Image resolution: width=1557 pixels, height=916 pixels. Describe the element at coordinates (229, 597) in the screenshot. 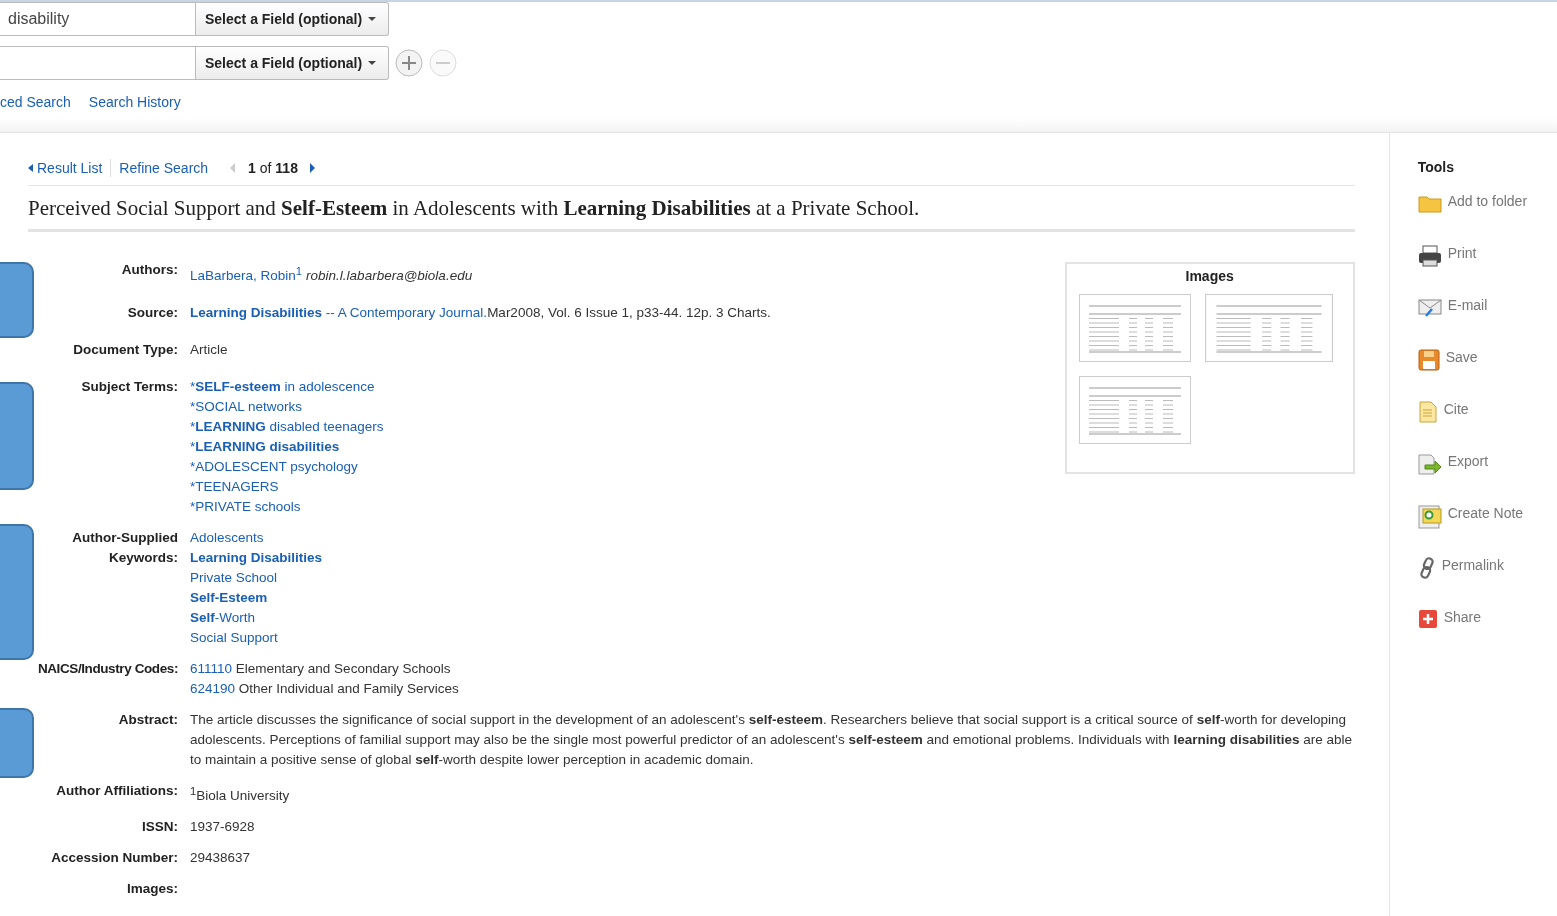

I see `term-link: Self-Esteem` at that location.